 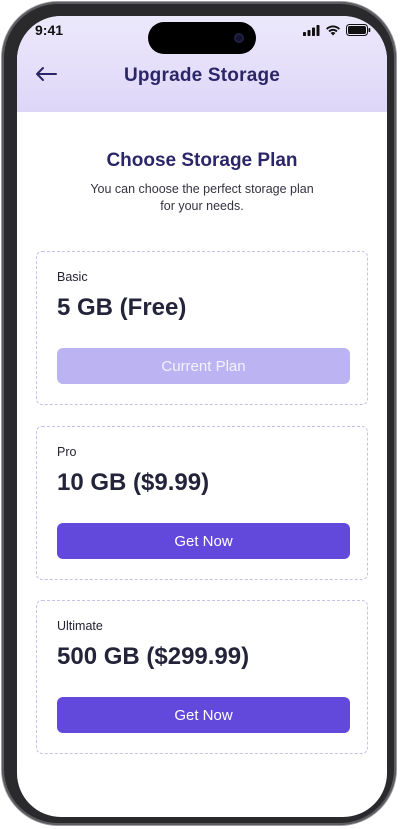 I want to click on signal-icon, so click(x=311, y=30).